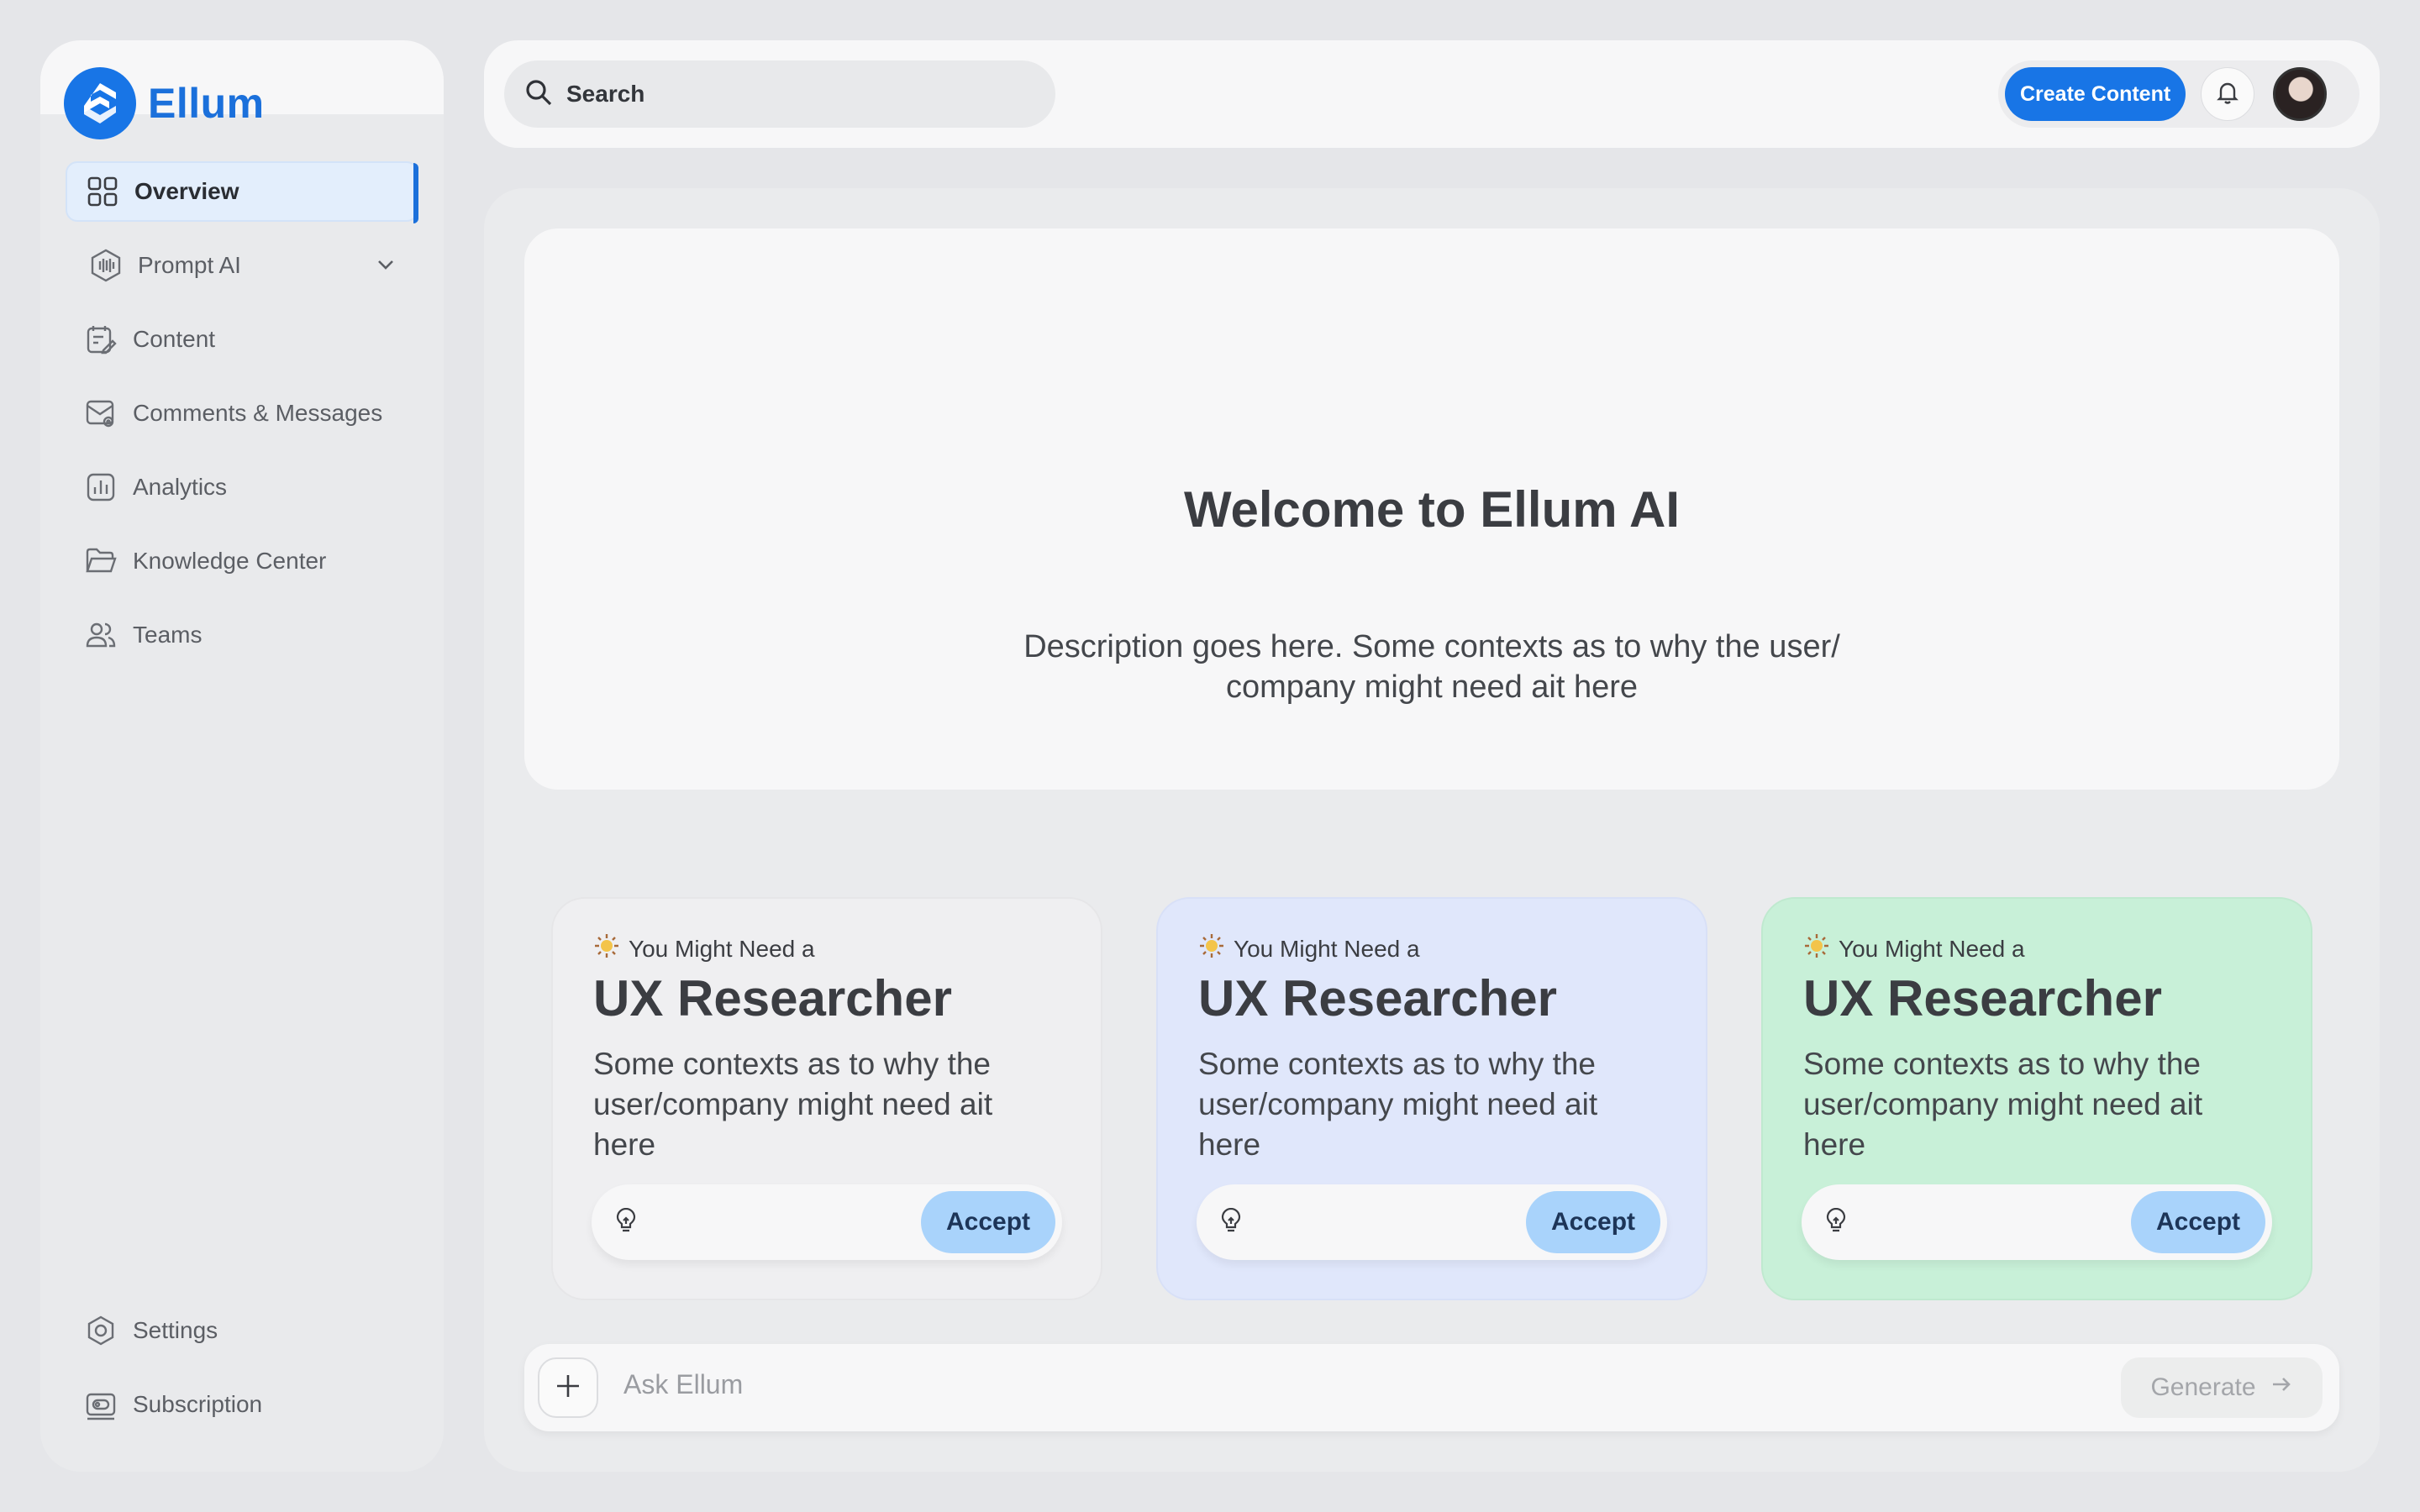 The height and width of the screenshot is (1512, 2420). Describe the element at coordinates (242, 487) in the screenshot. I see `sidebar-item-analytics: Analytics` at that location.